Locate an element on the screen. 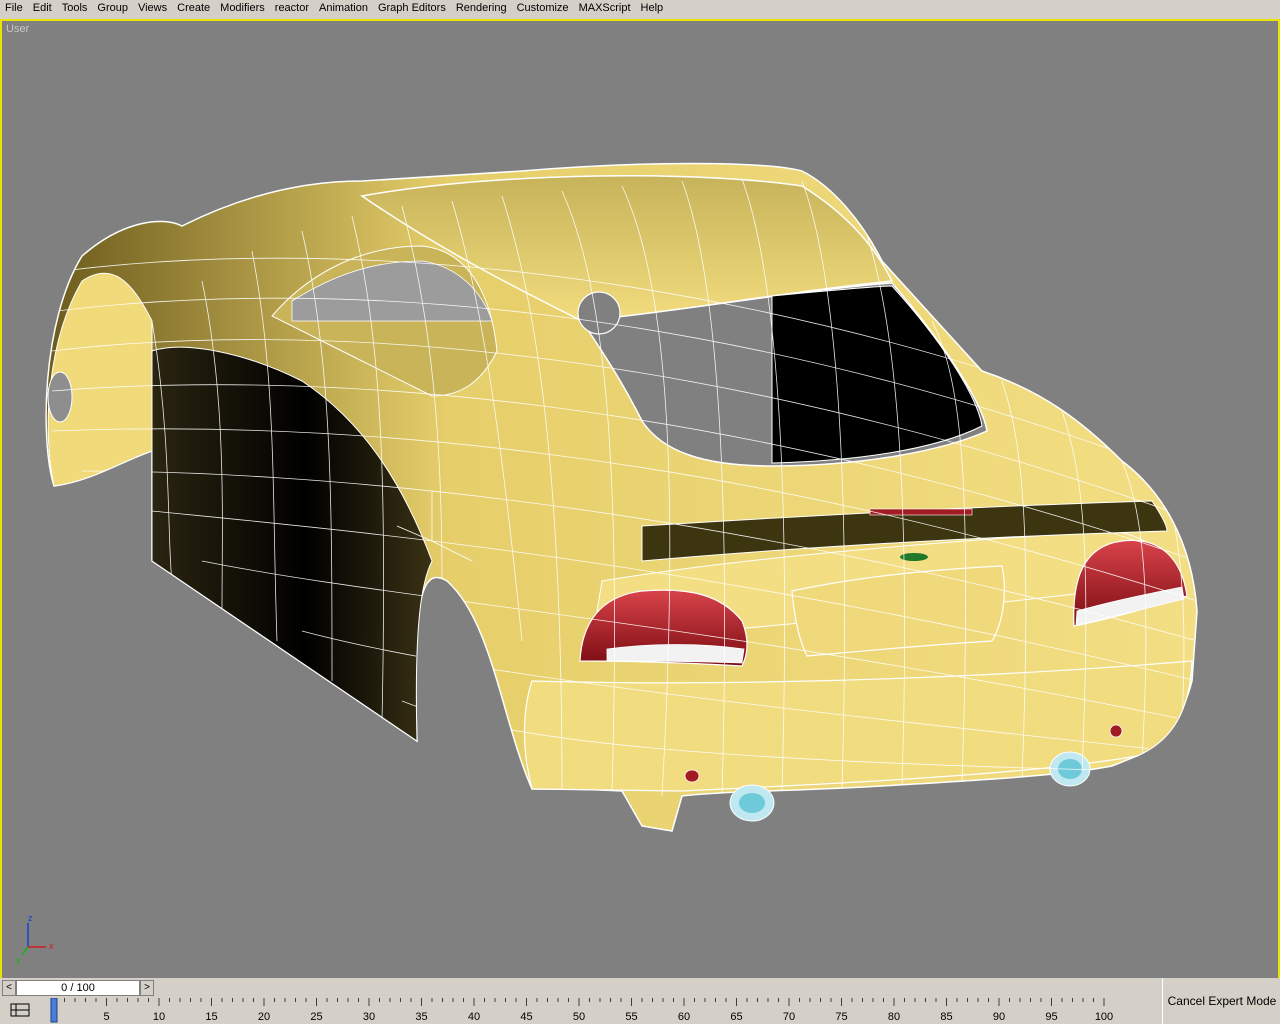 This screenshot has width=1280, height=1024. menu-item-create: Create is located at coordinates (193, 8).